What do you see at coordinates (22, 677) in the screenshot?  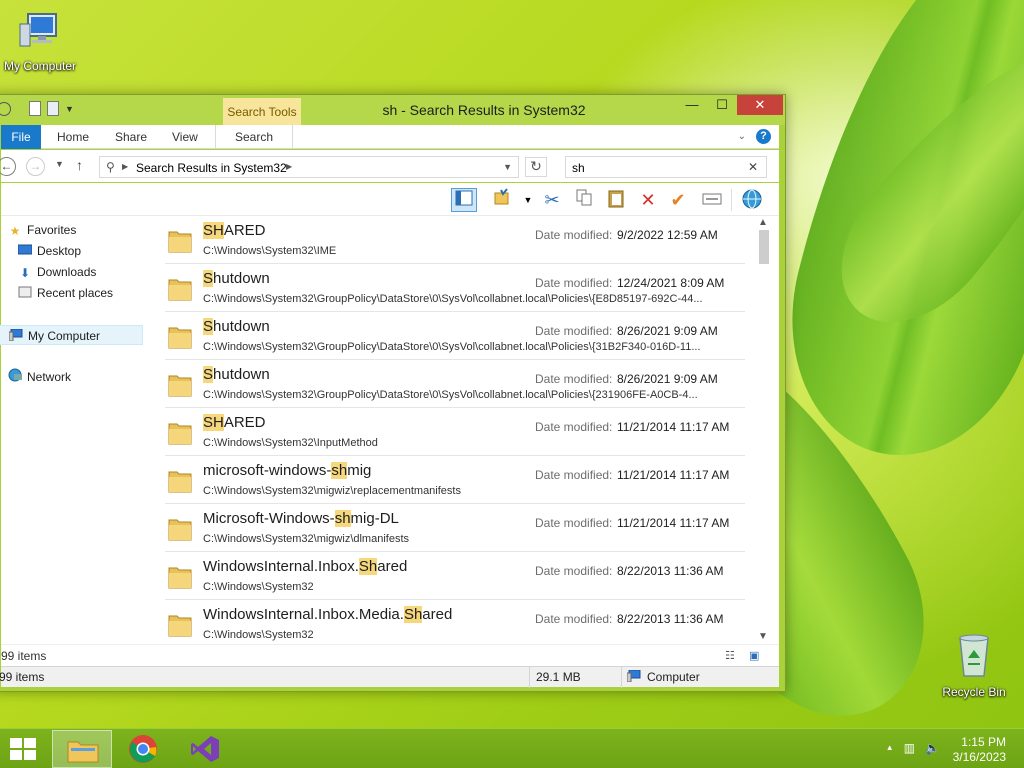 I see `status-item-count: 99 items` at bounding box center [22, 677].